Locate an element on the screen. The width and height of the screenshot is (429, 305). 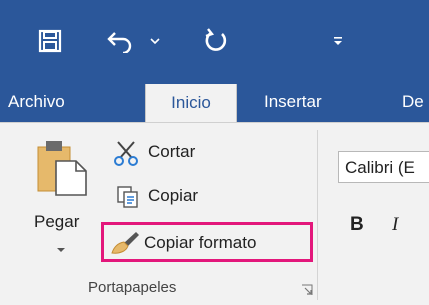
tab-label: De is located at coordinates (413, 101).